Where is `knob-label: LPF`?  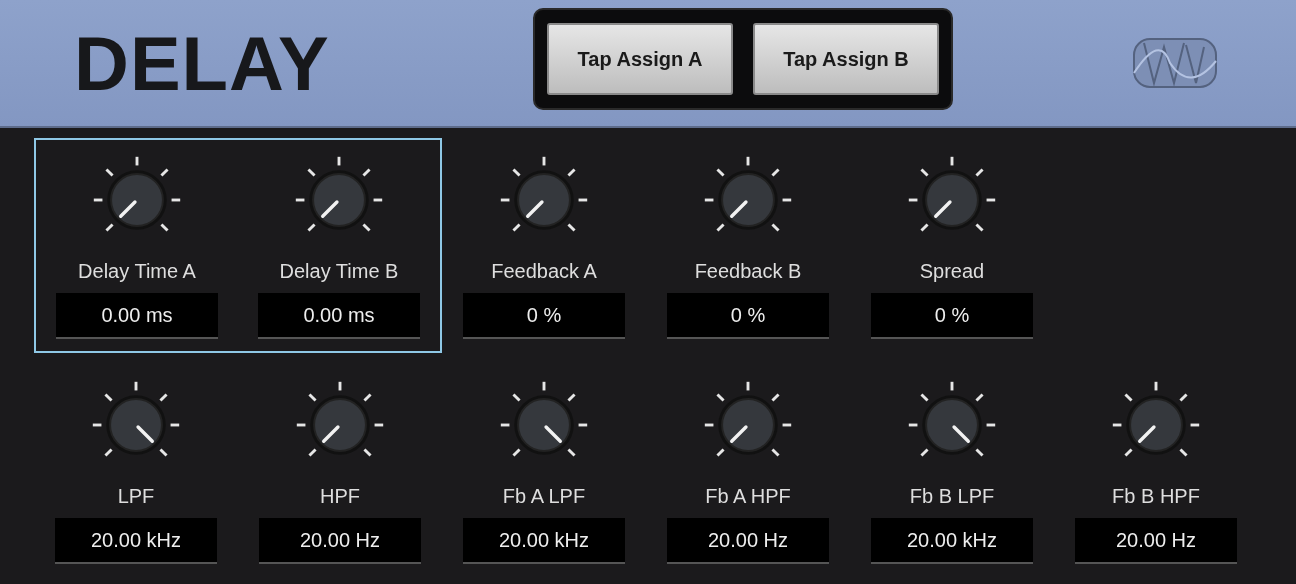
knob-label: LPF is located at coordinates (136, 496).